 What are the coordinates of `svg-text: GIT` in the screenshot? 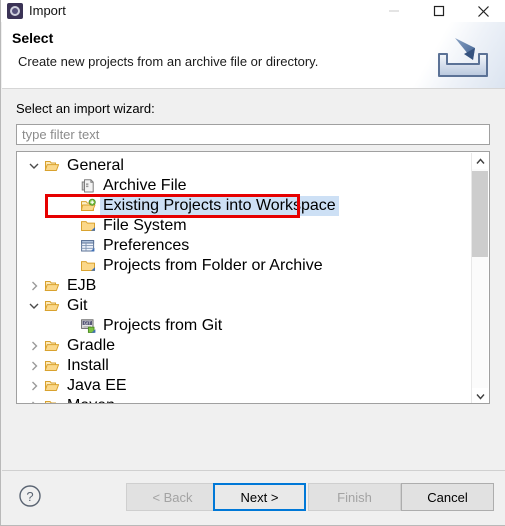 It's located at (87, 323).